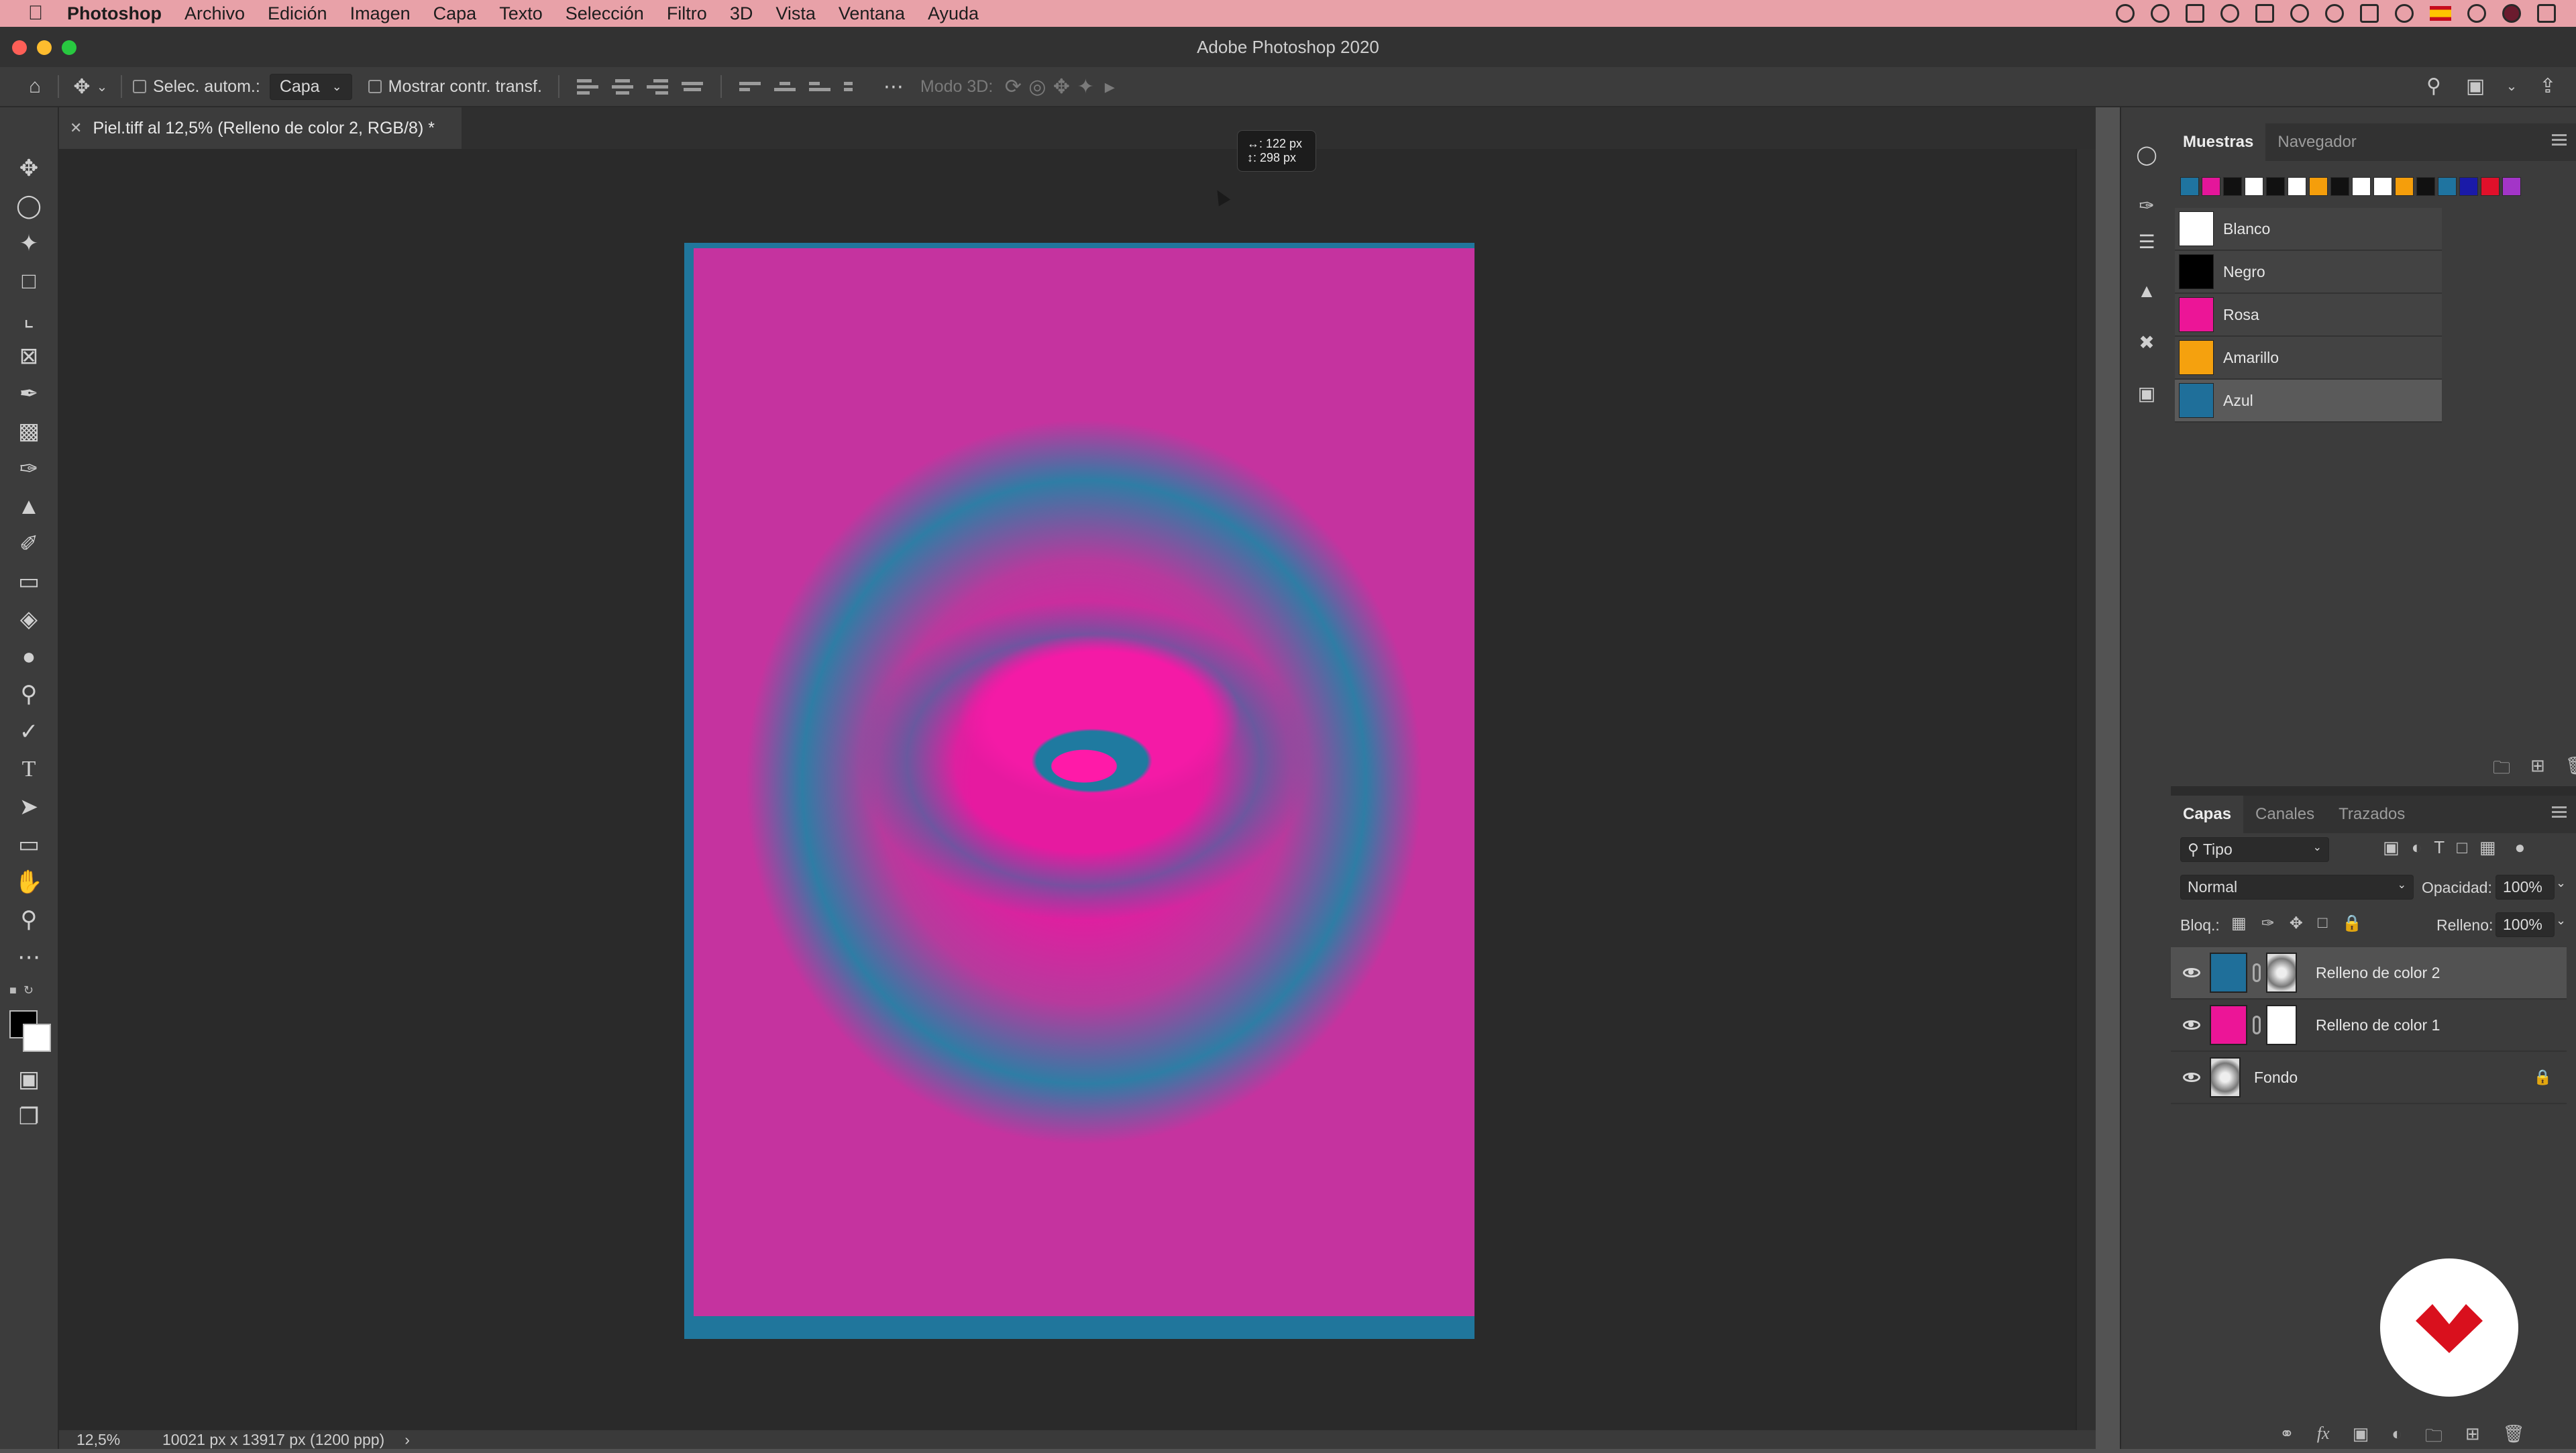  I want to click on hand-tool-icon: ✋, so click(29, 882).